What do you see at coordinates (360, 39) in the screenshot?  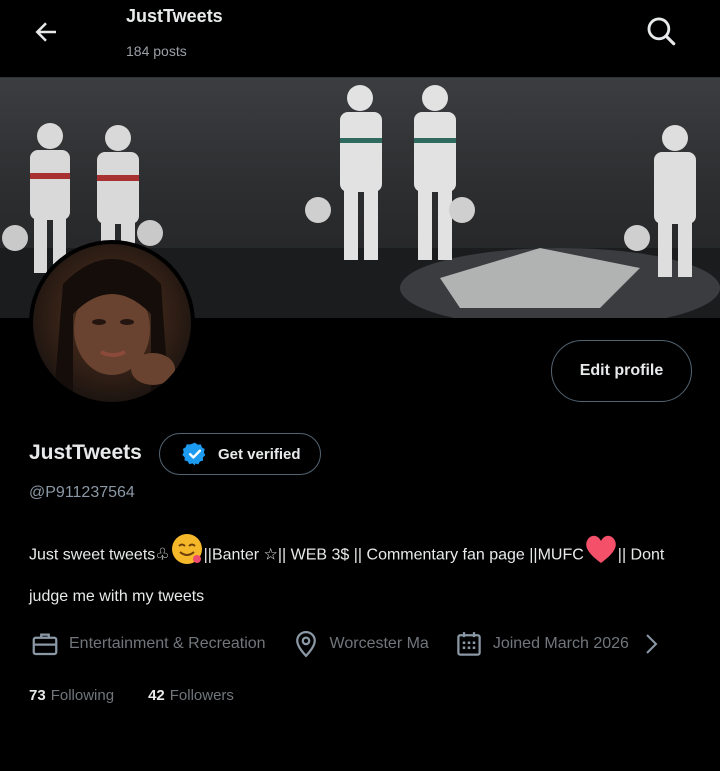 I see `top-bar: JustTweets 184 posts` at bounding box center [360, 39].